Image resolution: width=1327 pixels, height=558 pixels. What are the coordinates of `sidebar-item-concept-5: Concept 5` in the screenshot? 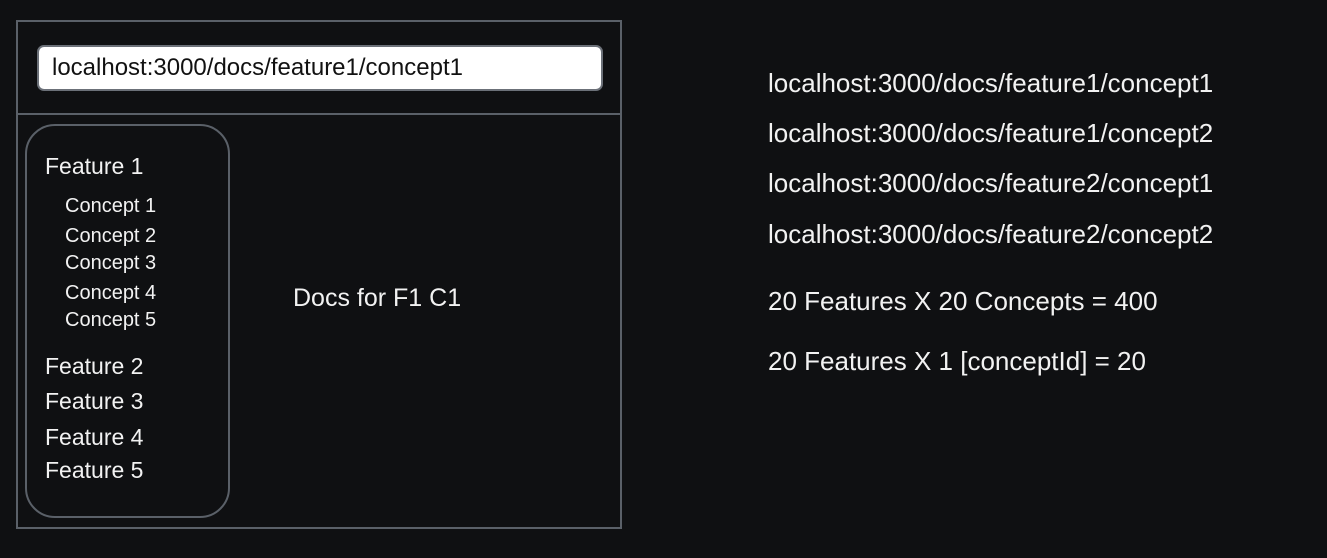 It's located at (110, 320).